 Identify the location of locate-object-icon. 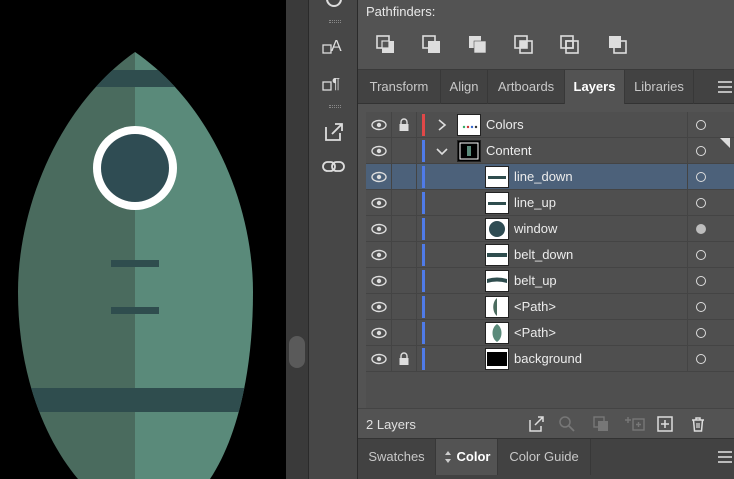
(567, 424).